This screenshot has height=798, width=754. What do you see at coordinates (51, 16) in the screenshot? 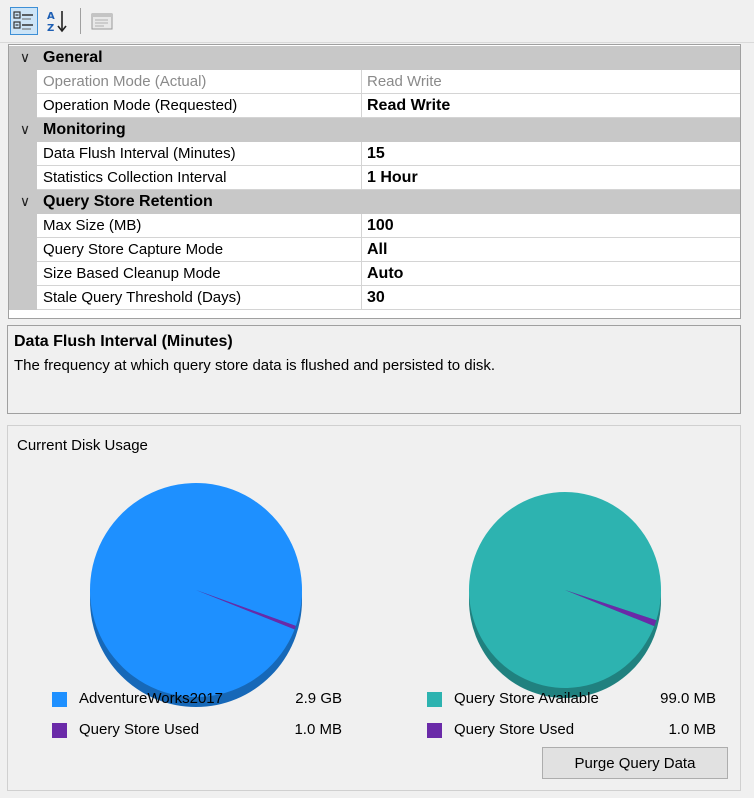
I see `svg-text: A` at bounding box center [51, 16].